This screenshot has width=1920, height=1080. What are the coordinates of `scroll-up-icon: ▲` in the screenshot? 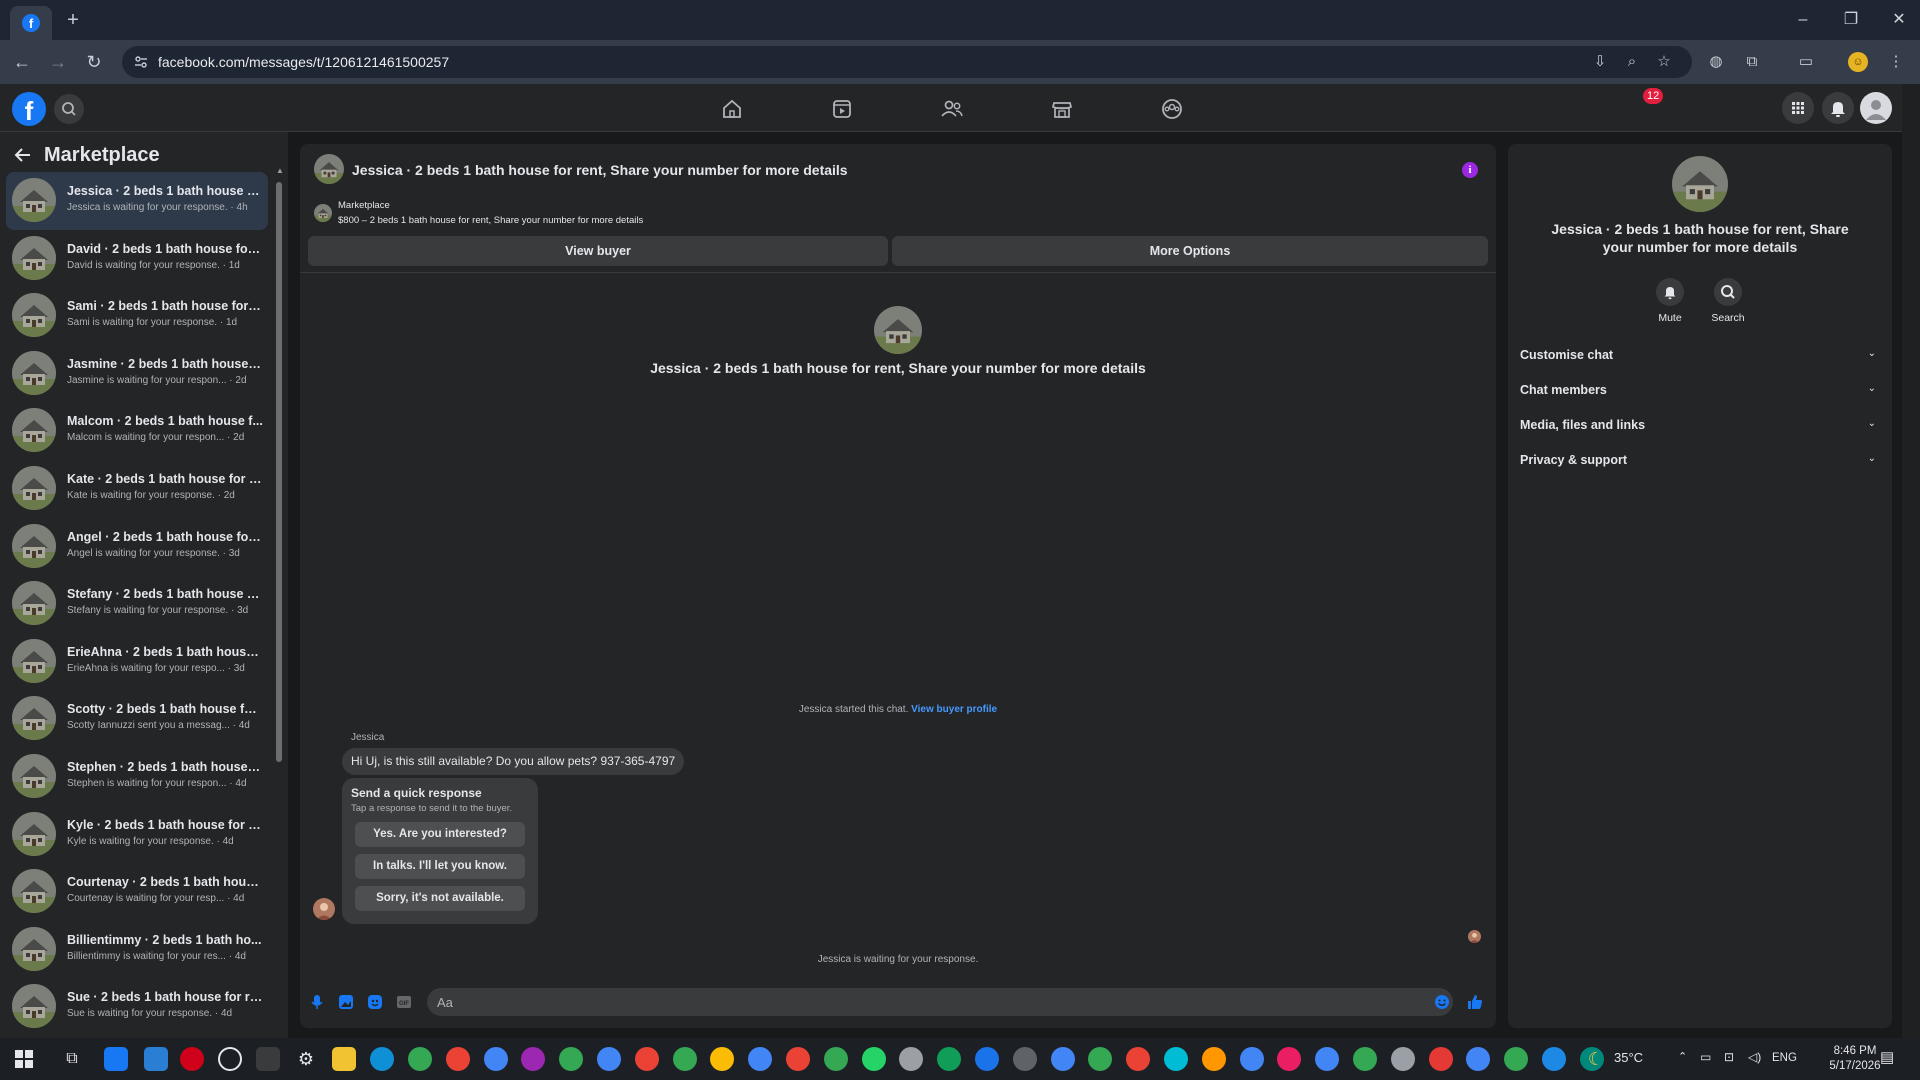 It's located at (280, 170).